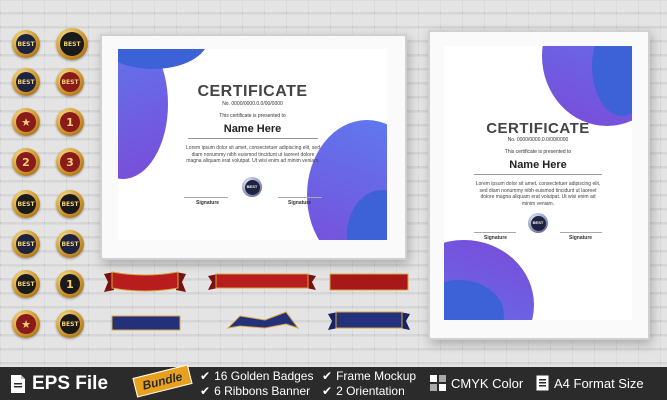  Describe the element at coordinates (264, 376) in the screenshot. I see `feature-text: 16 Golden Badges` at that location.